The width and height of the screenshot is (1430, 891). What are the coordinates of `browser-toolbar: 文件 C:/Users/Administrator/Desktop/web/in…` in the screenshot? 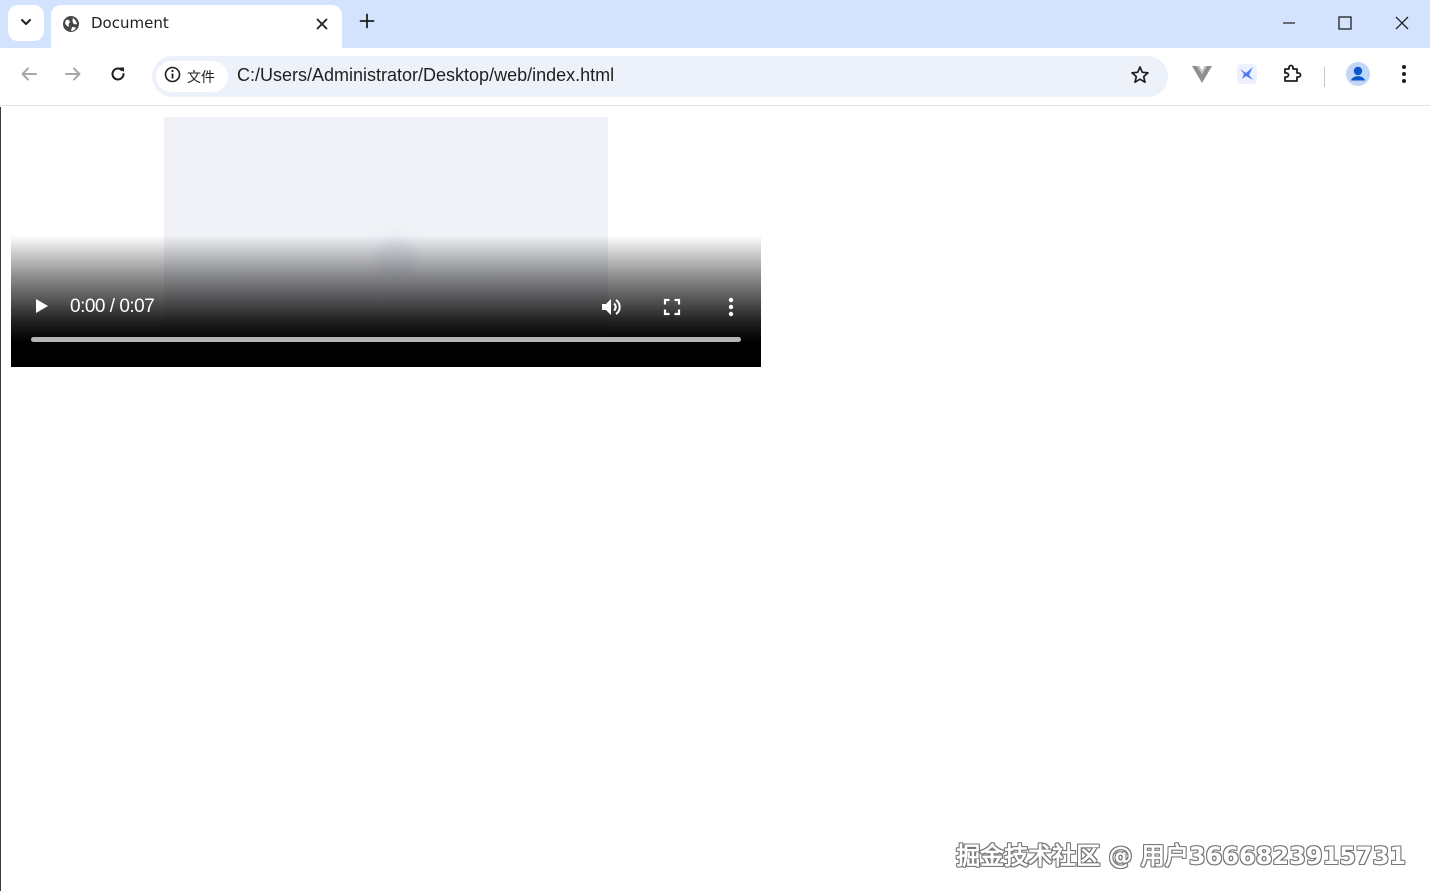 It's located at (715, 77).